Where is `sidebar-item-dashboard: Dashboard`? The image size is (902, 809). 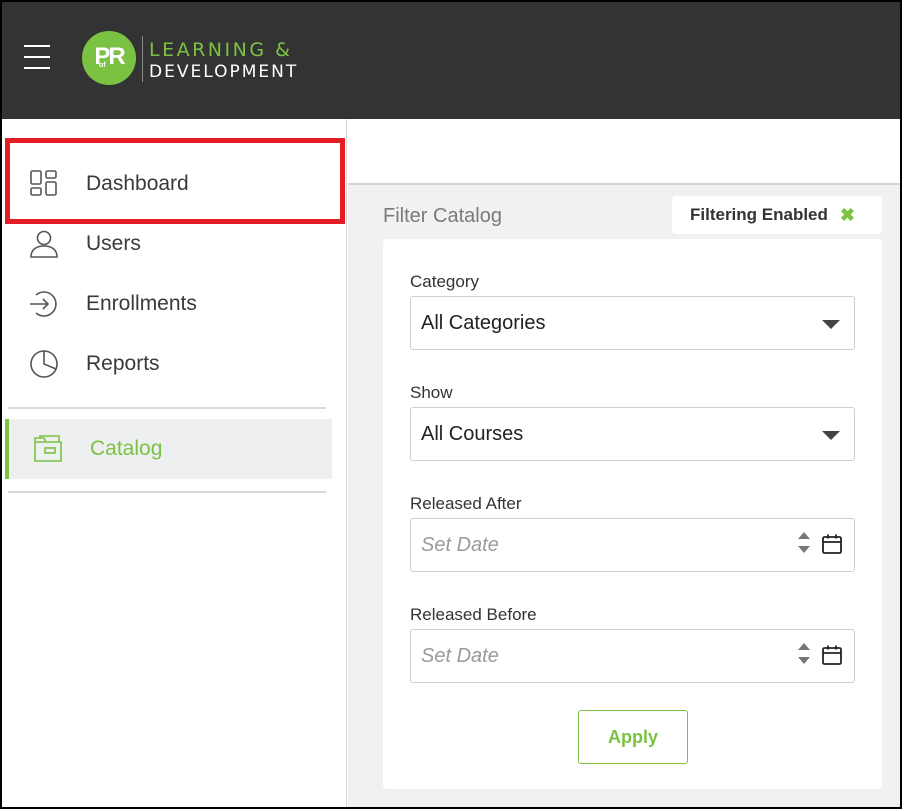 sidebar-item-dashboard: Dashboard is located at coordinates (172, 184).